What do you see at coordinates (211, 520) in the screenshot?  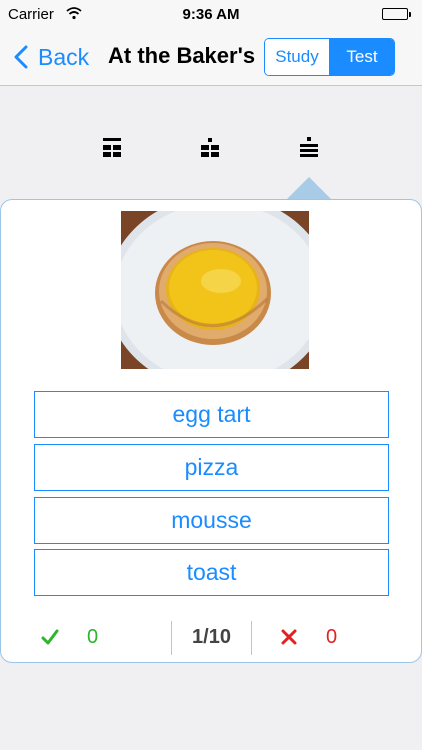 I see `answer-option-3: mousse` at bounding box center [211, 520].